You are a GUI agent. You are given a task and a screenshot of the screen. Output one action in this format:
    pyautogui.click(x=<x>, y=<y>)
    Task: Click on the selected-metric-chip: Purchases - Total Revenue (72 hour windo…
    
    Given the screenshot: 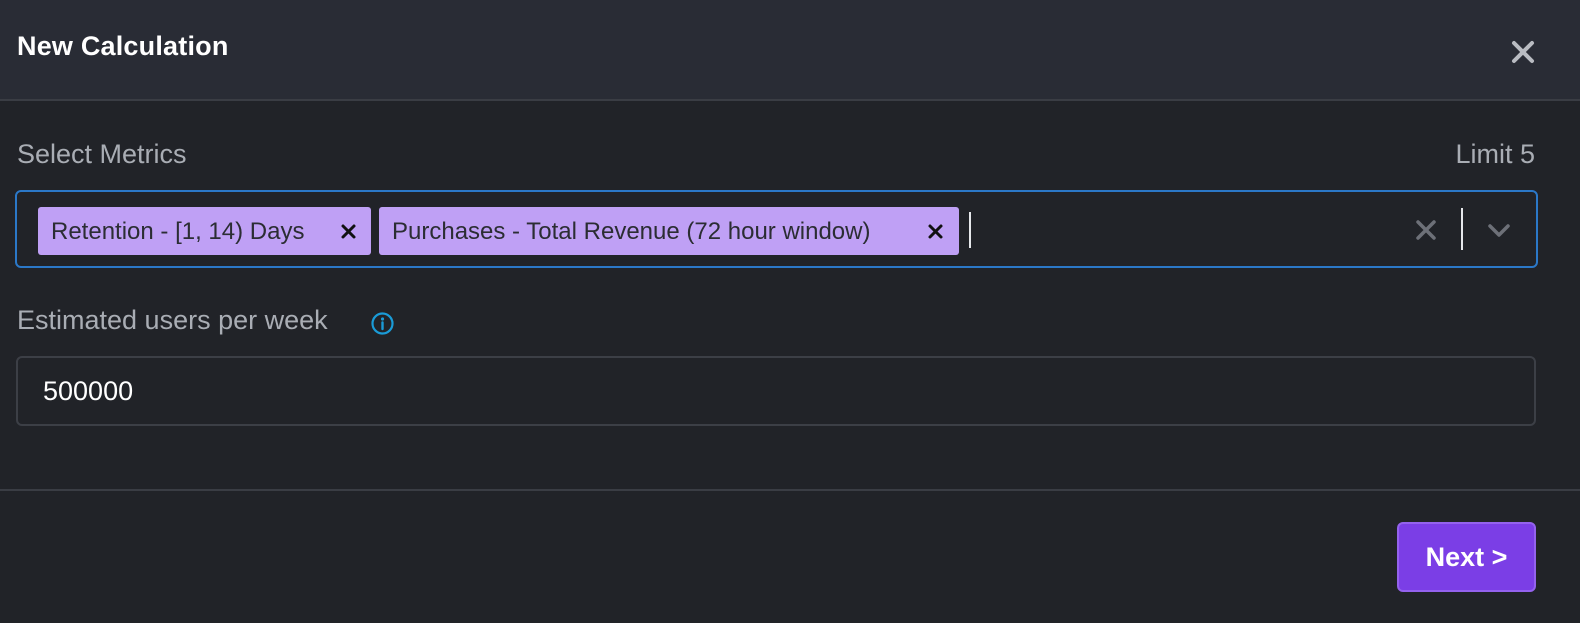 What is the action you would take?
    pyautogui.click(x=669, y=231)
    